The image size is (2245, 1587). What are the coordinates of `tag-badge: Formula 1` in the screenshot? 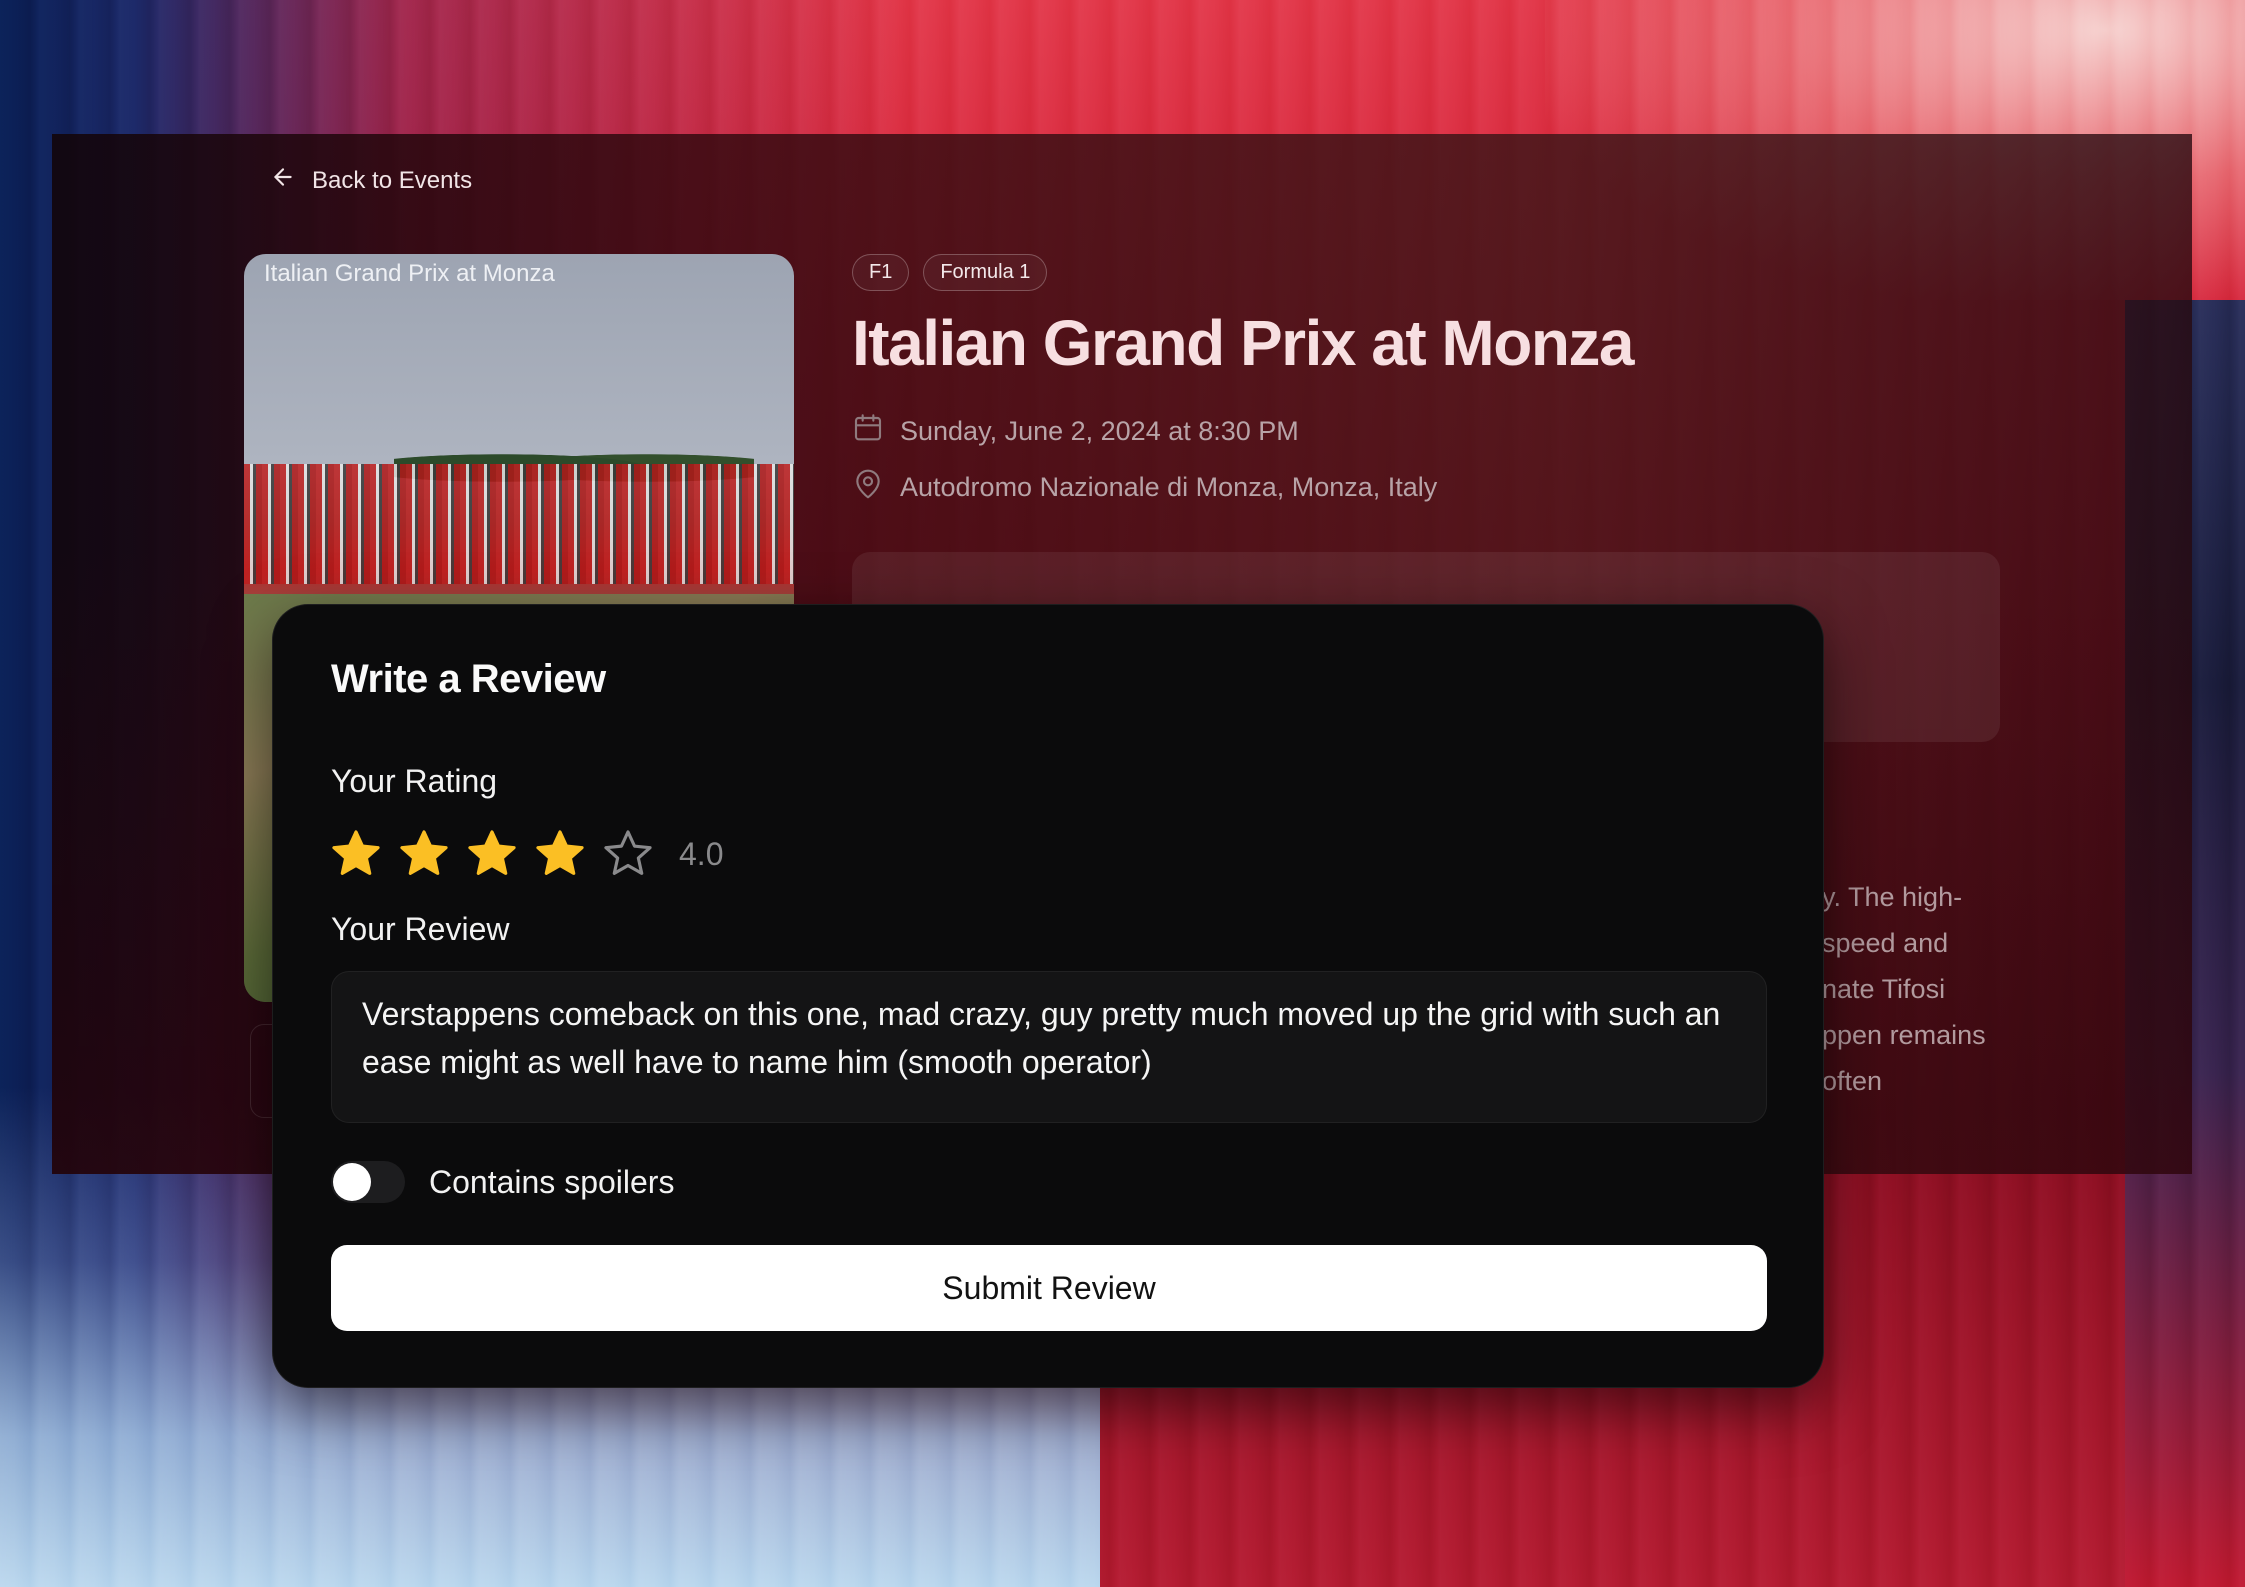 It's located at (985, 272).